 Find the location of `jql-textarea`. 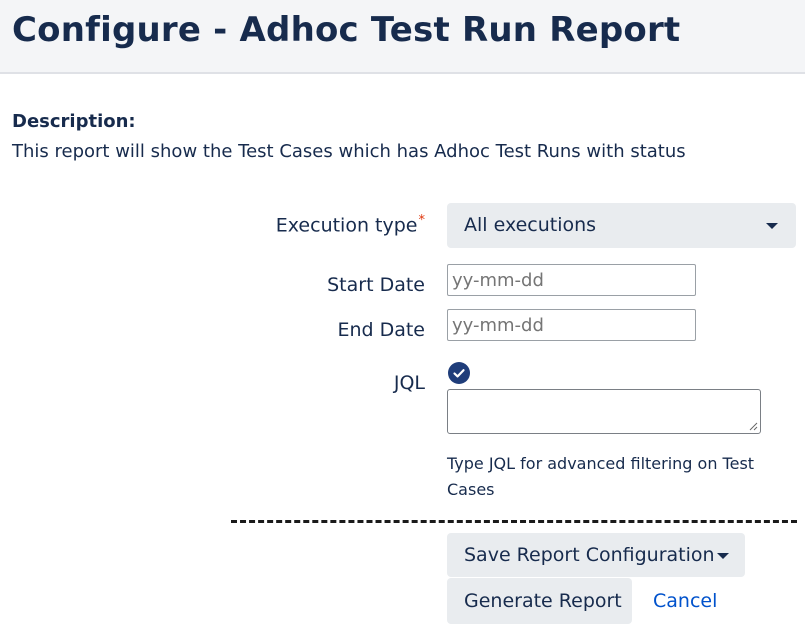

jql-textarea is located at coordinates (604, 411).